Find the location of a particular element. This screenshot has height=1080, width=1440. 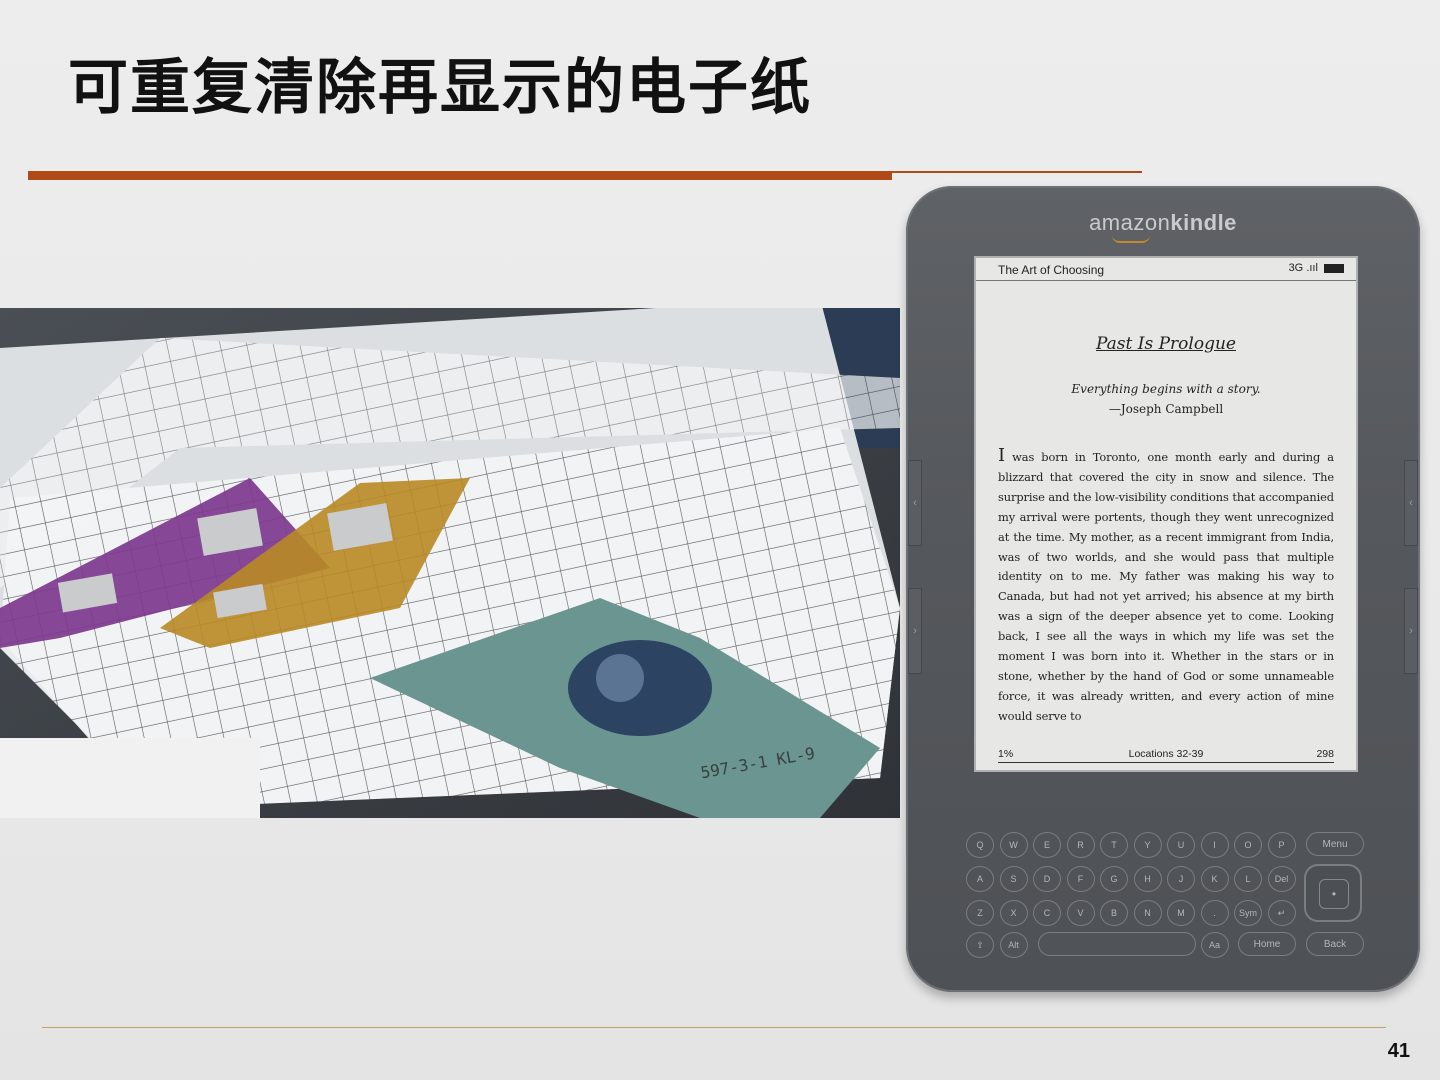

progress-bar is located at coordinates (1166, 762).